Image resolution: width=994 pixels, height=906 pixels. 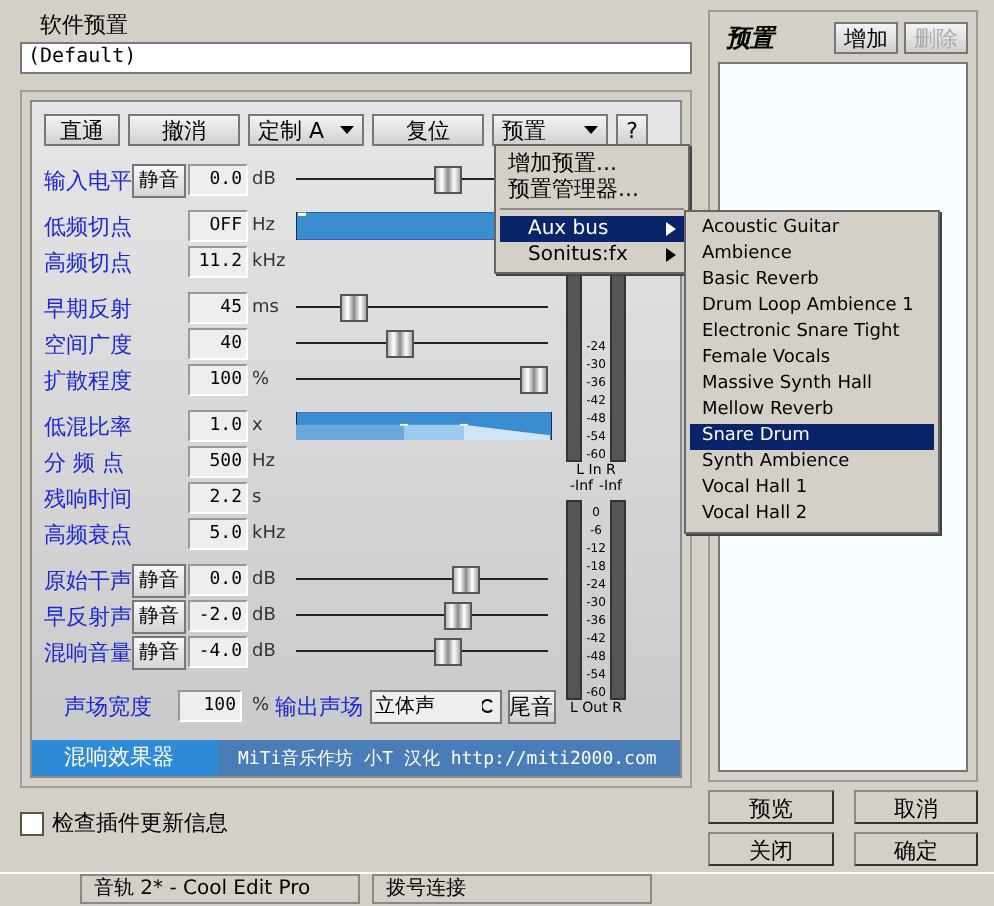 I want to click on parameter-label: 扩散程度, so click(x=88, y=380).